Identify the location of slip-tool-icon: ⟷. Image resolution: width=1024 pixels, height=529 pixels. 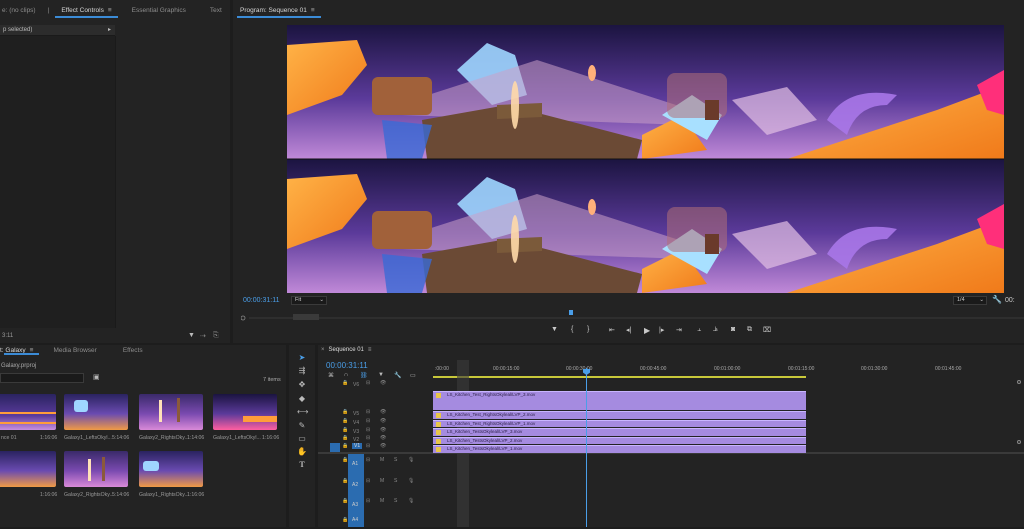
(302, 412).